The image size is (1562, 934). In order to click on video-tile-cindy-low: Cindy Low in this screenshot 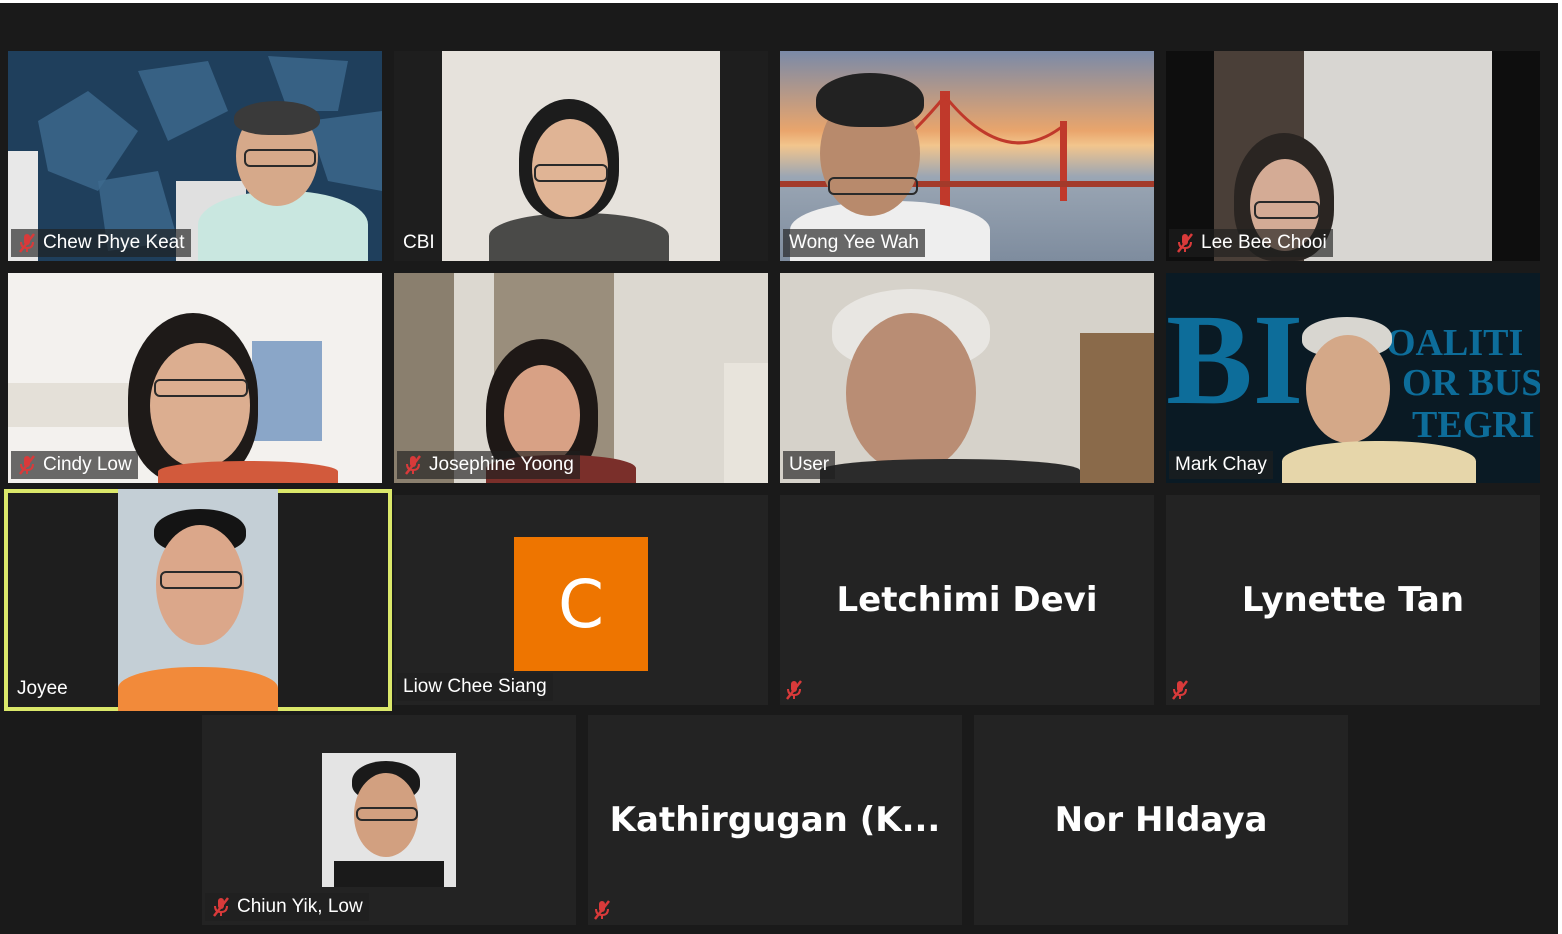, I will do `click(195, 378)`.